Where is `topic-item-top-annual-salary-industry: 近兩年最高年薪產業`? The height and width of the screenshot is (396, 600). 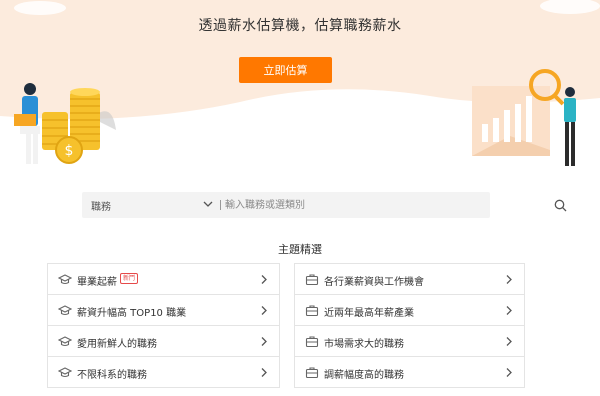 topic-item-top-annual-salary-industry: 近兩年最高年薪產業 is located at coordinates (409, 310).